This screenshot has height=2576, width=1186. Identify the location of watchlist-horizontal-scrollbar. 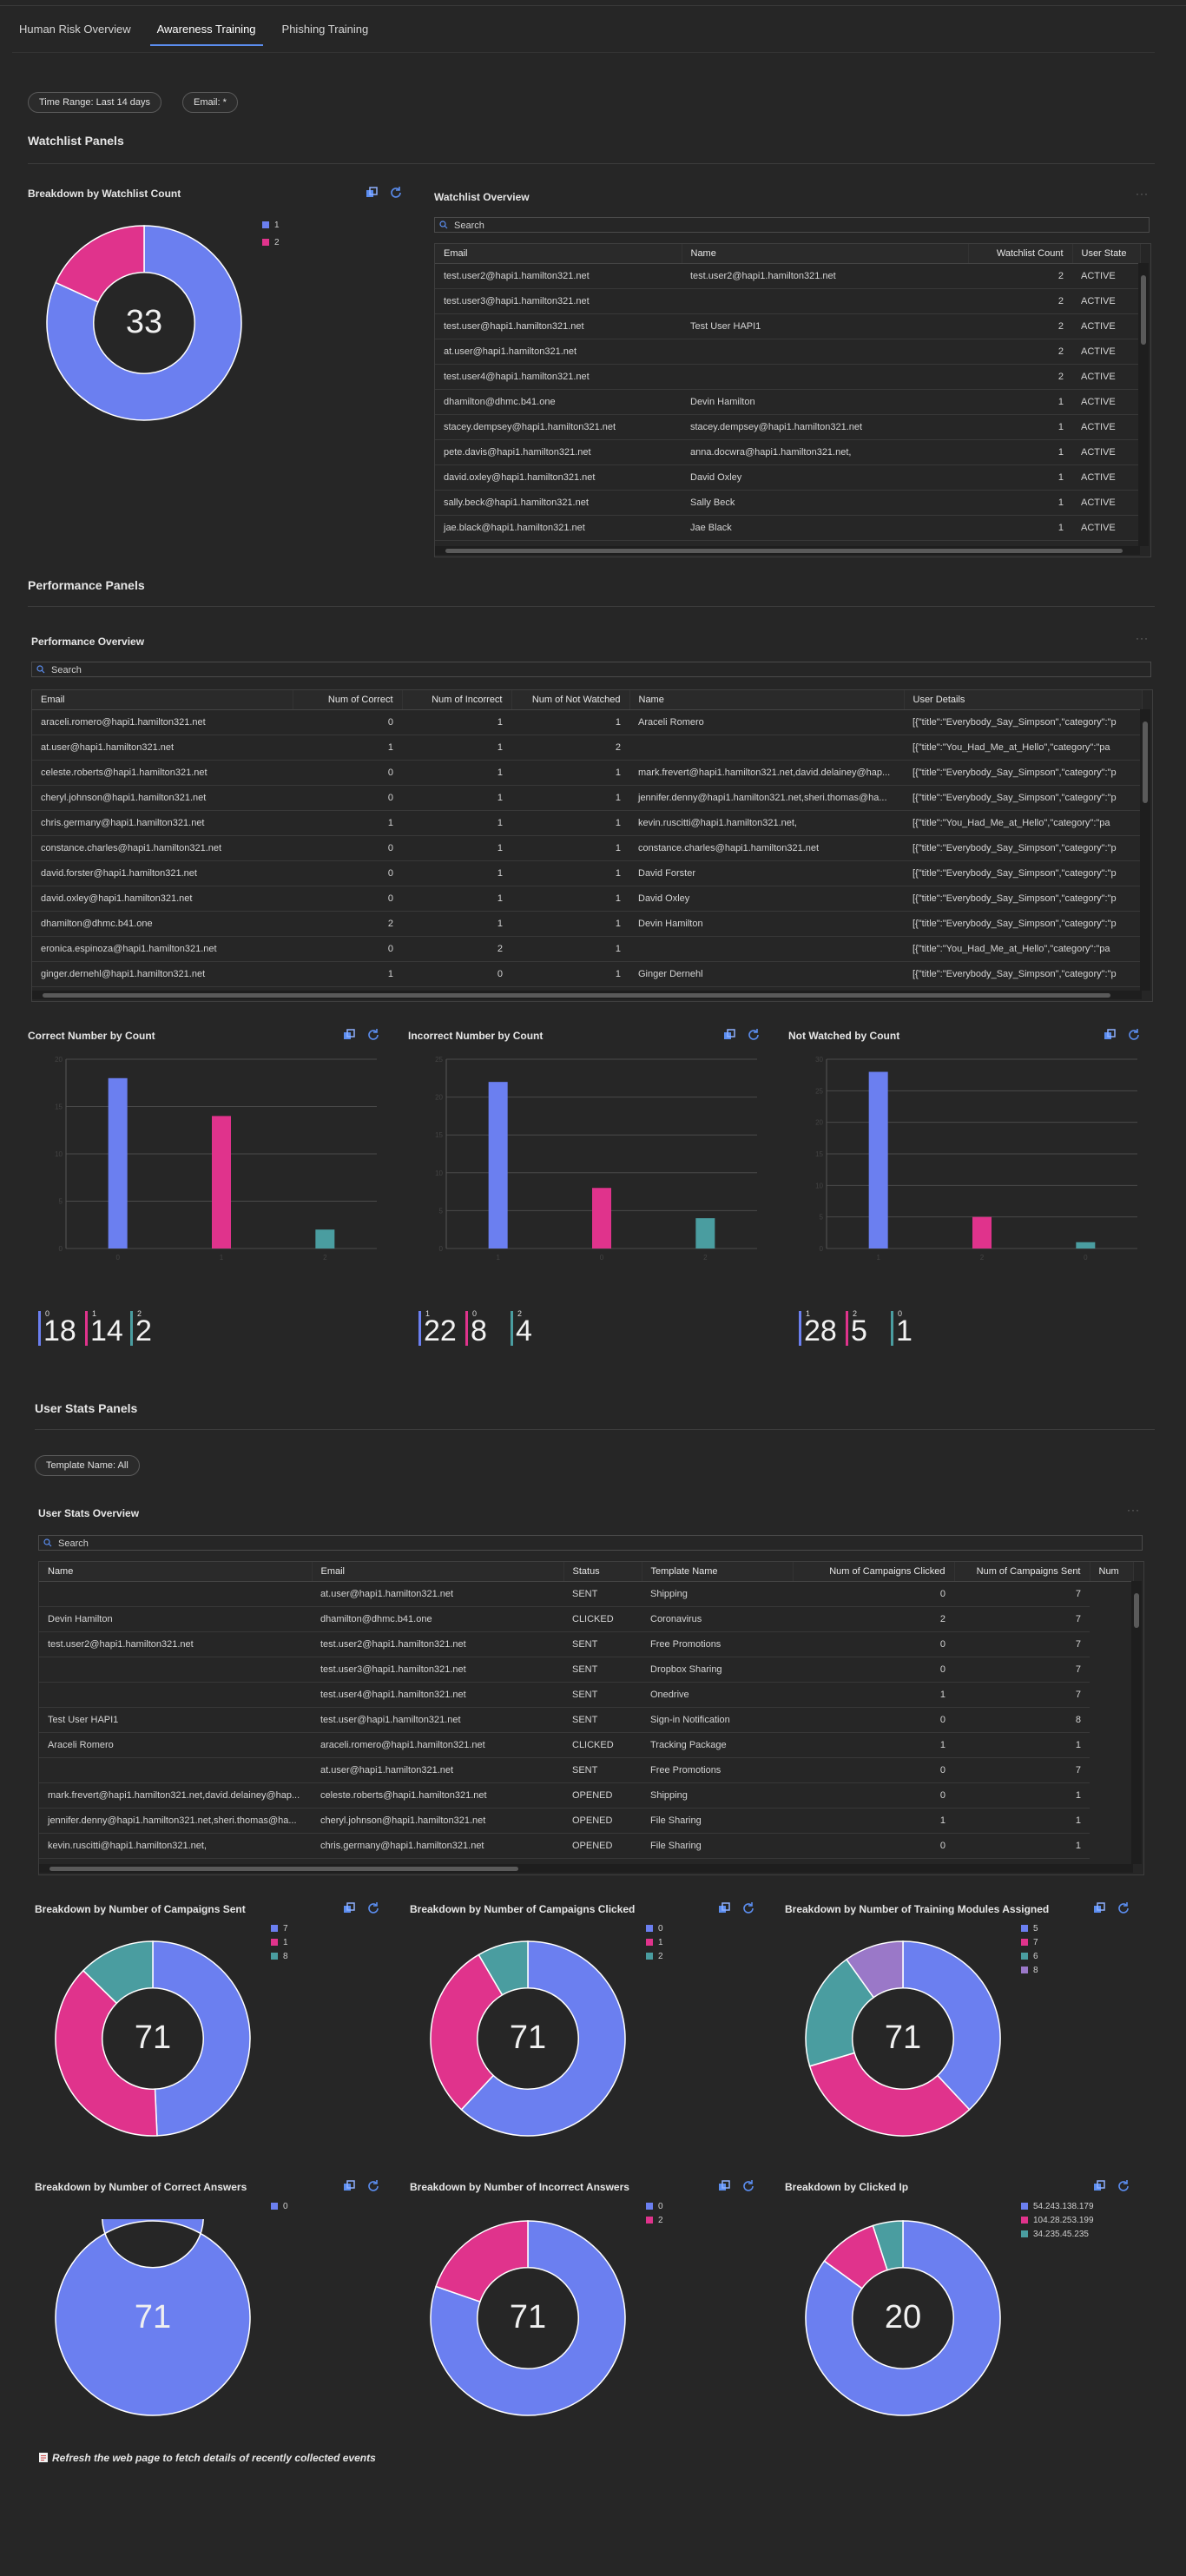
(787, 550).